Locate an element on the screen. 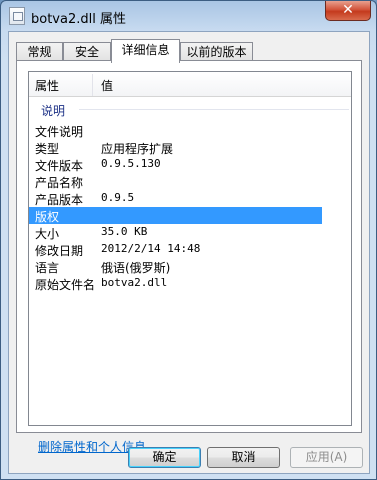  property-value: 俄语(俄罗斯) is located at coordinates (136, 268).